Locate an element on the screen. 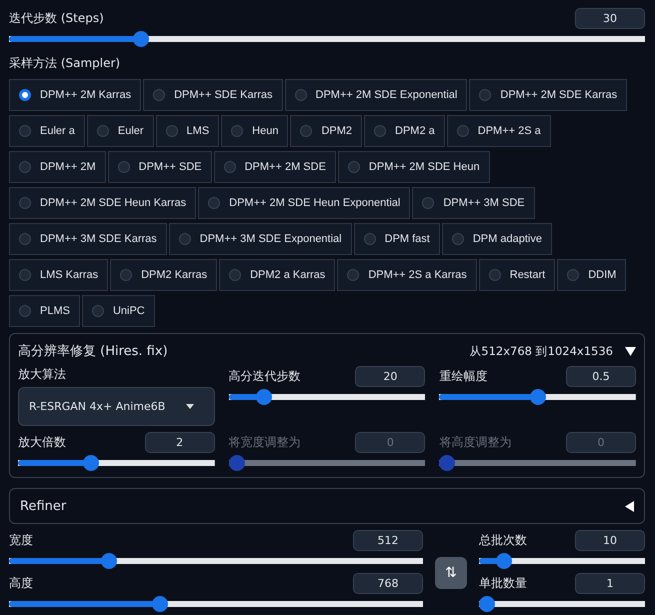  refiner-panel: Refiner is located at coordinates (327, 506).